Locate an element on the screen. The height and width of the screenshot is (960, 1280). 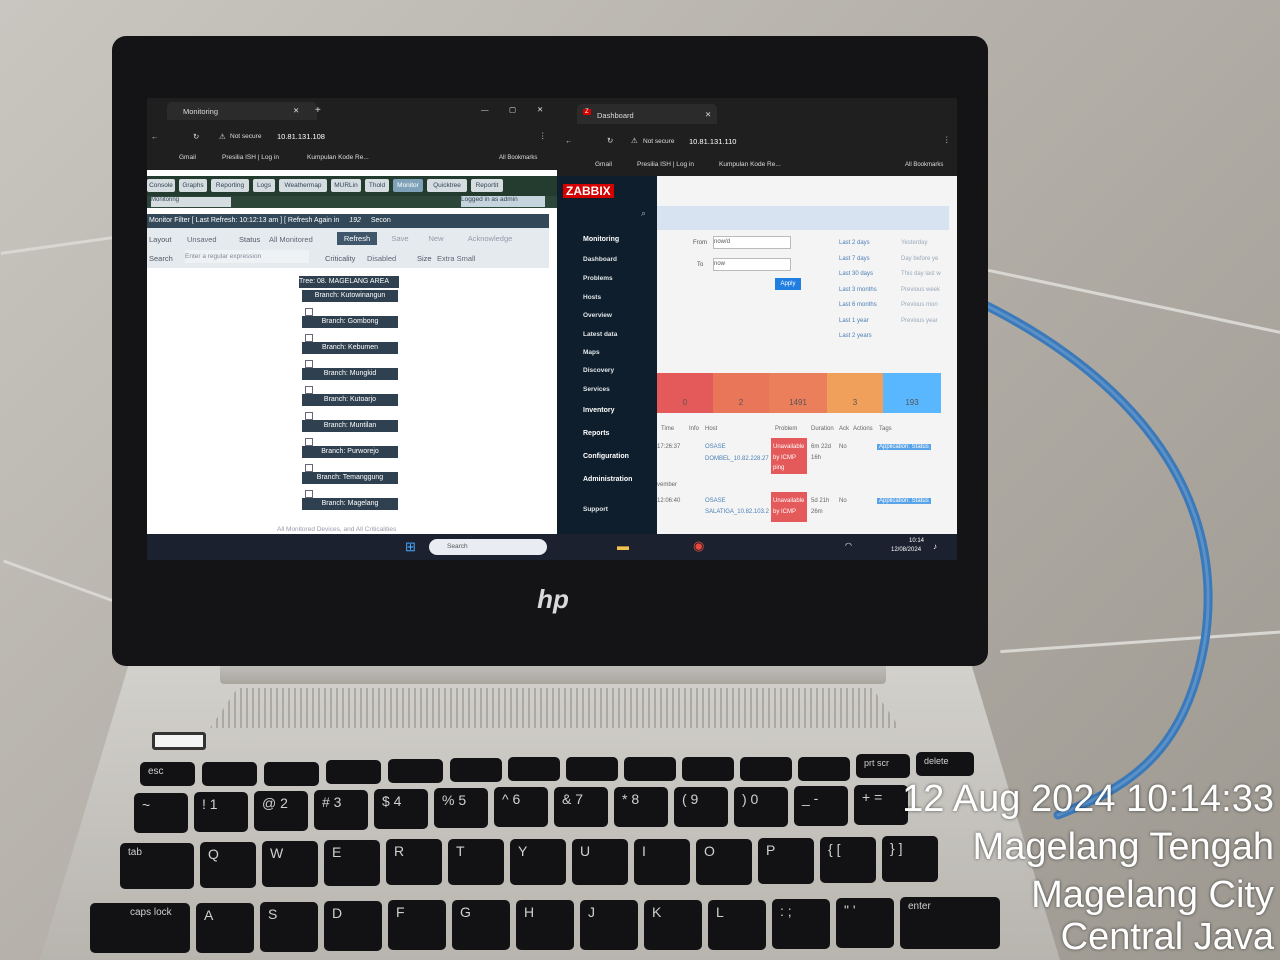
key-f4 is located at coordinates (415, 771).